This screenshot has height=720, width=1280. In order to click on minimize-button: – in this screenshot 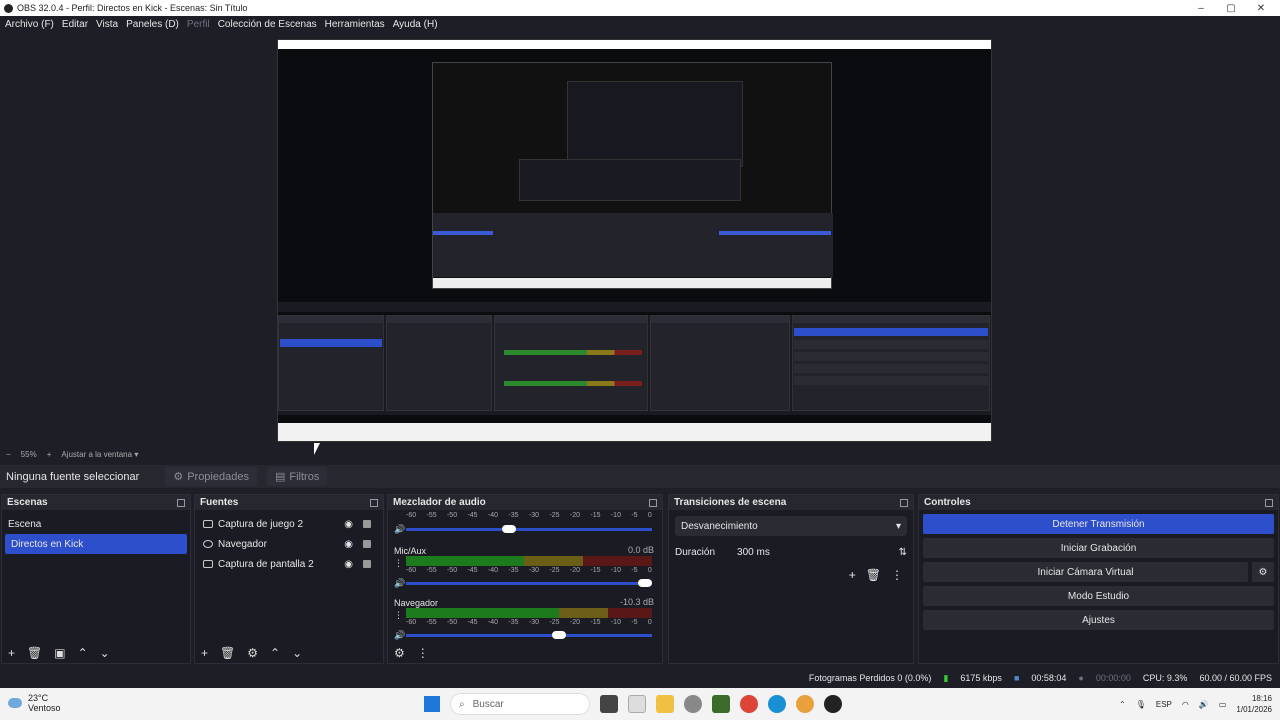, I will do `click(1201, 8)`.